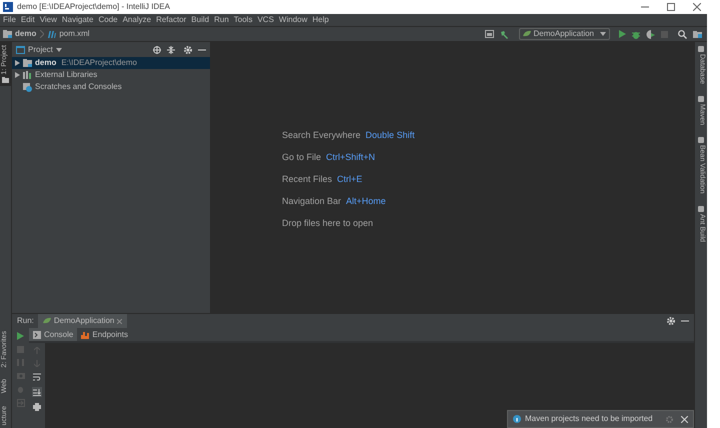  I want to click on tree-item: demo E:\IDEAProject\demo, so click(111, 63).